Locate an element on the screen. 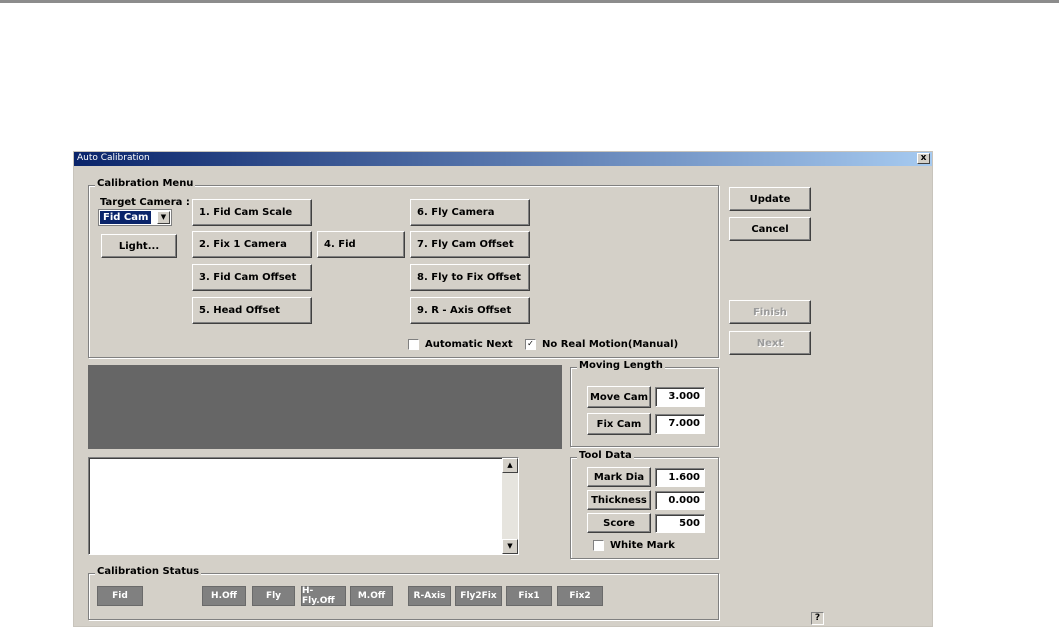 This screenshot has width=1059, height=629. close-icon: x is located at coordinates (923, 158).